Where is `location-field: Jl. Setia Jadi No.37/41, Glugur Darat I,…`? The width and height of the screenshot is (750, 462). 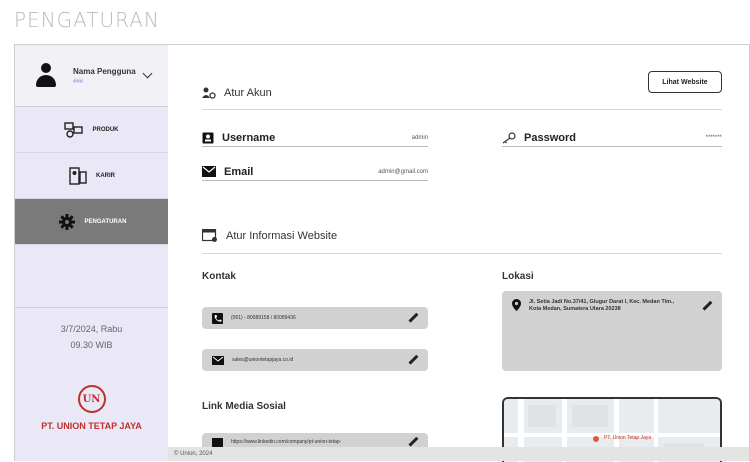 location-field: Jl. Setia Jadi No.37/41, Glugur Darat I,… is located at coordinates (612, 331).